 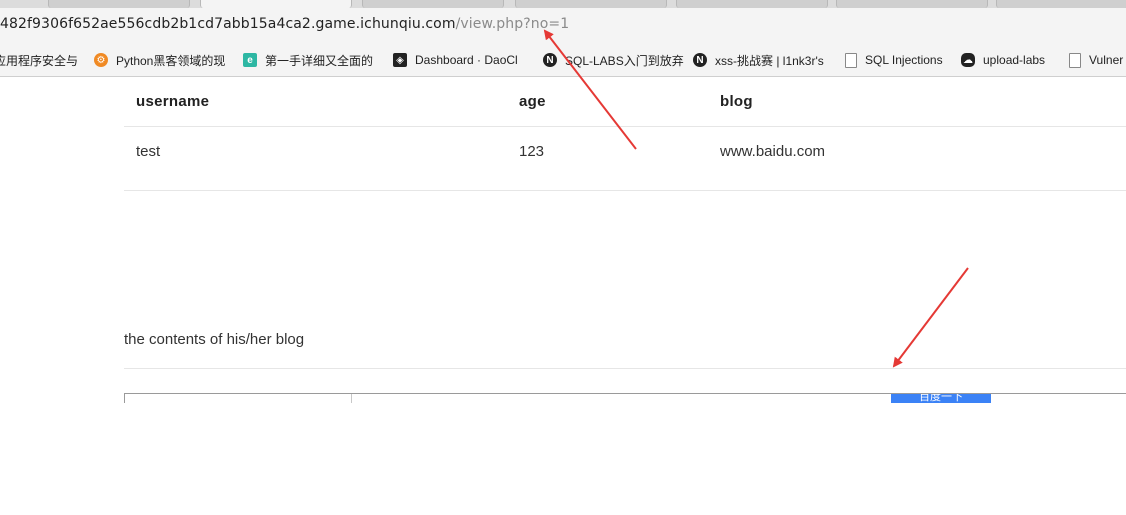 What do you see at coordinates (590, 89) in the screenshot?
I see `annotation-arrow-url` at bounding box center [590, 89].